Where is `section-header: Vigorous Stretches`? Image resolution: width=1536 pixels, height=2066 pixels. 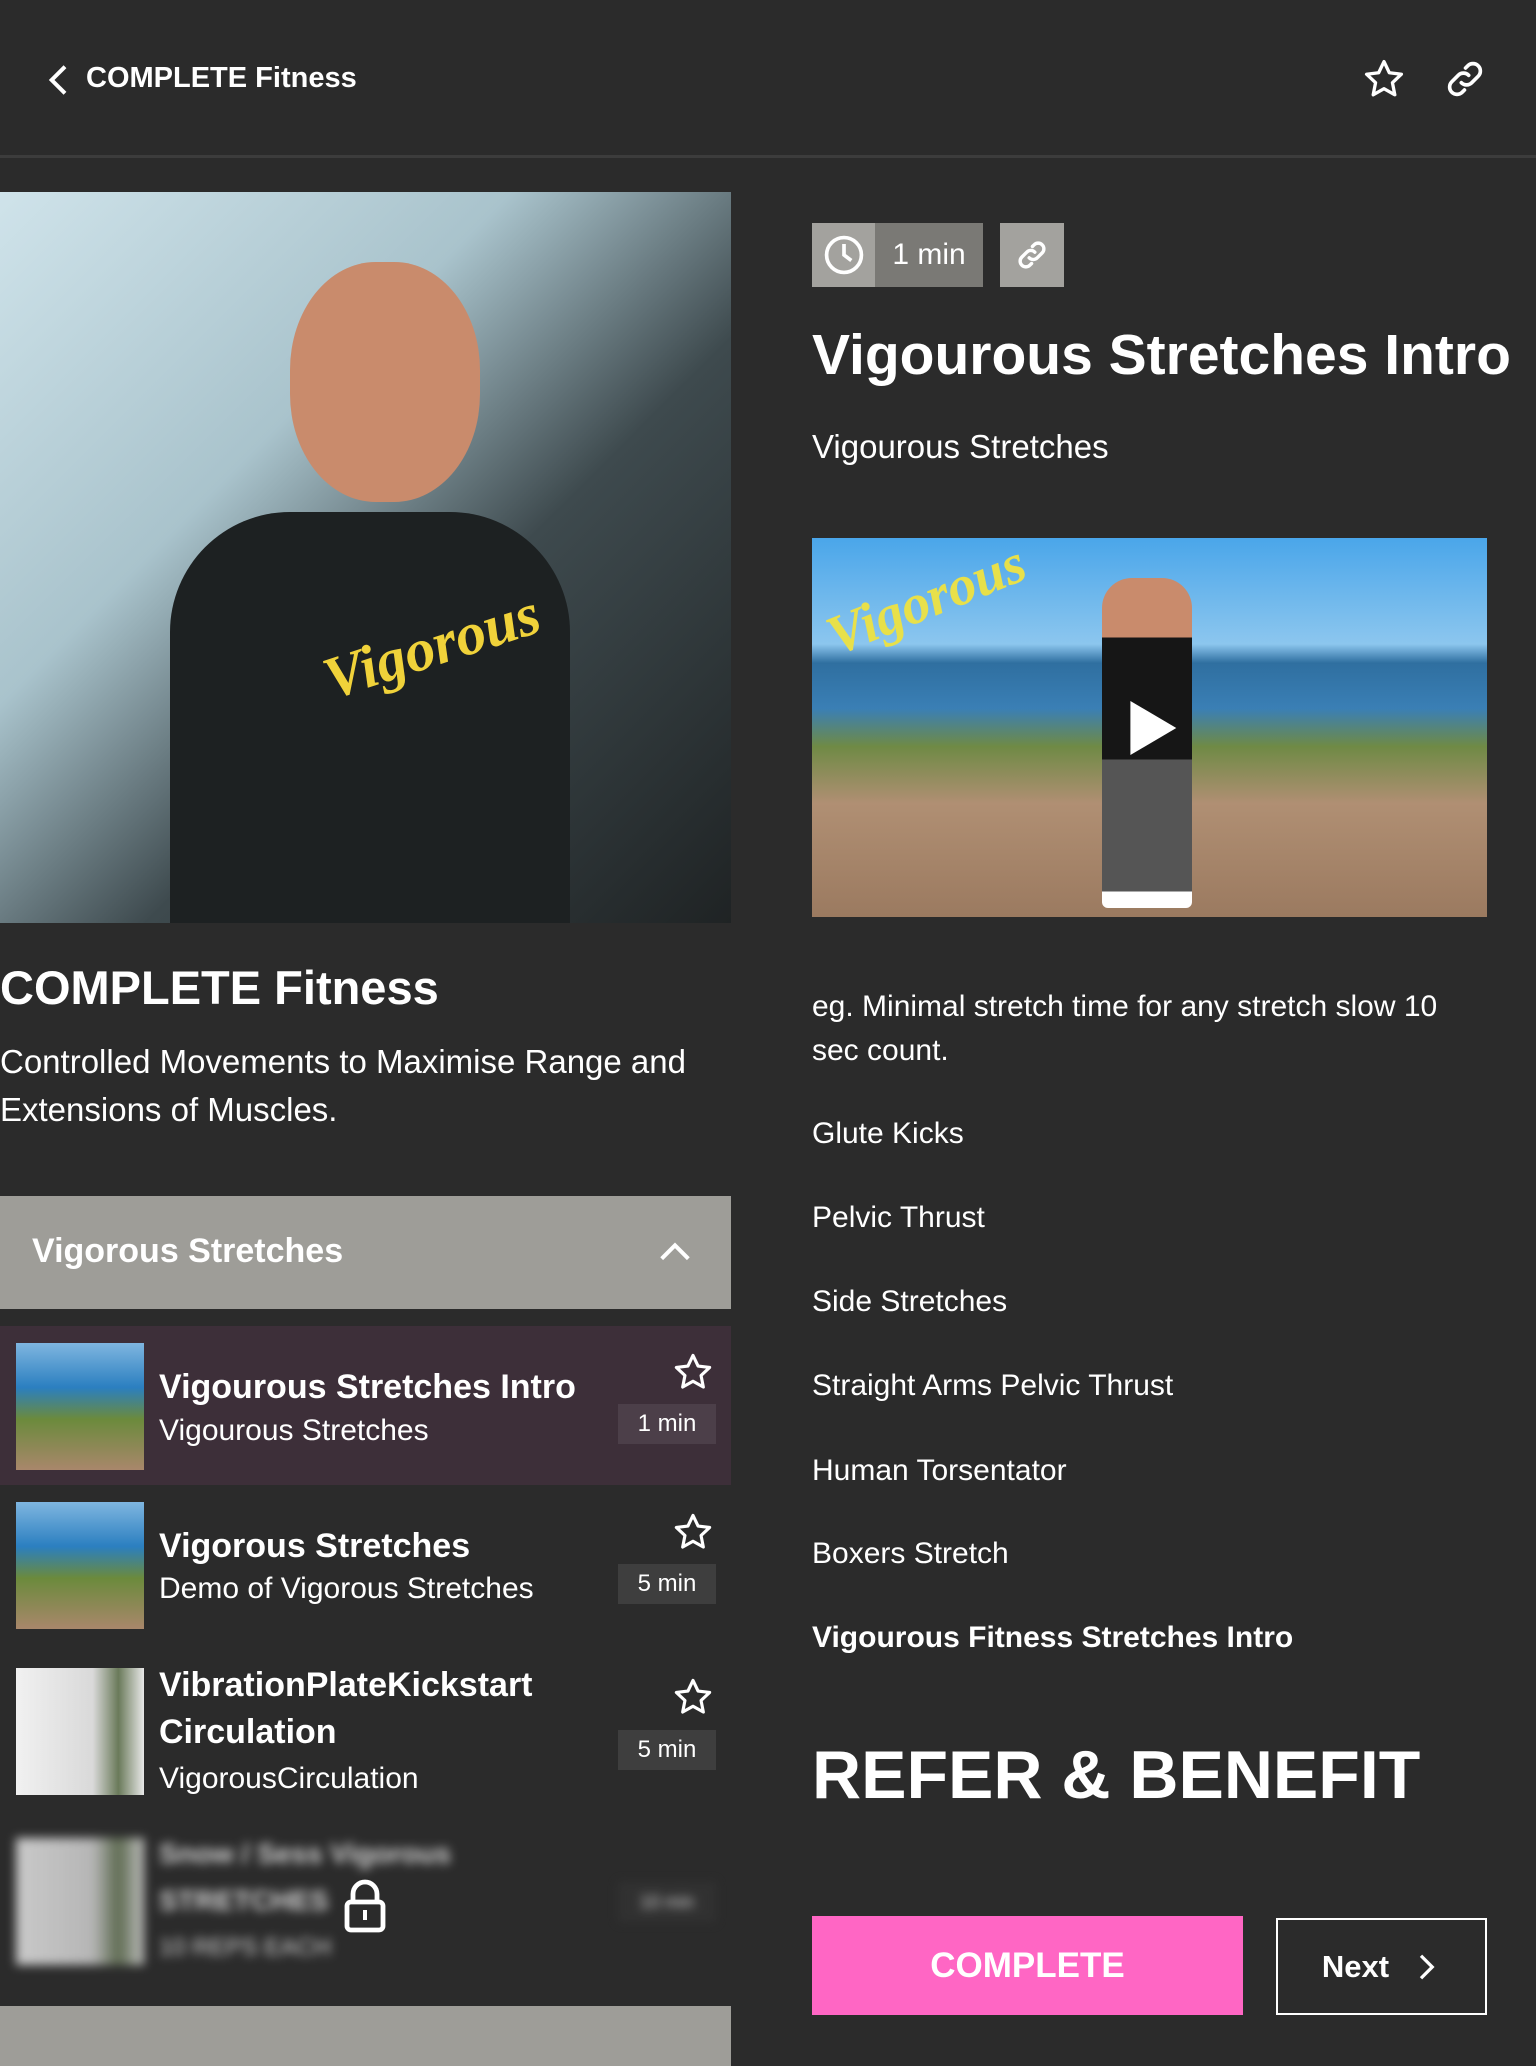
section-header: Vigorous Stretches is located at coordinates (365, 1252).